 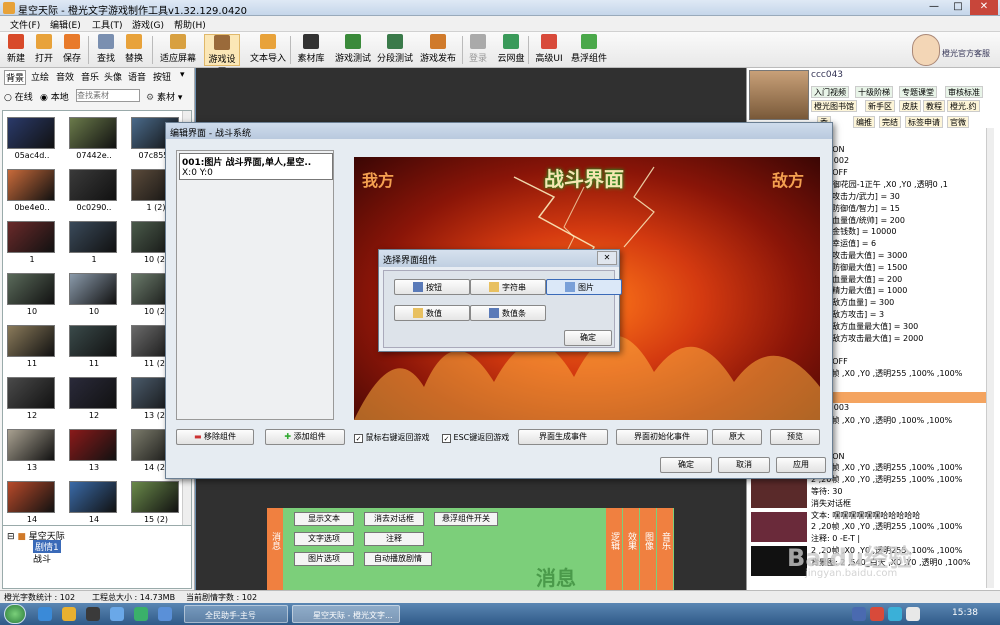 What do you see at coordinates (826, 491) in the screenshot?
I see `script-line: 等待: 30` at bounding box center [826, 491].